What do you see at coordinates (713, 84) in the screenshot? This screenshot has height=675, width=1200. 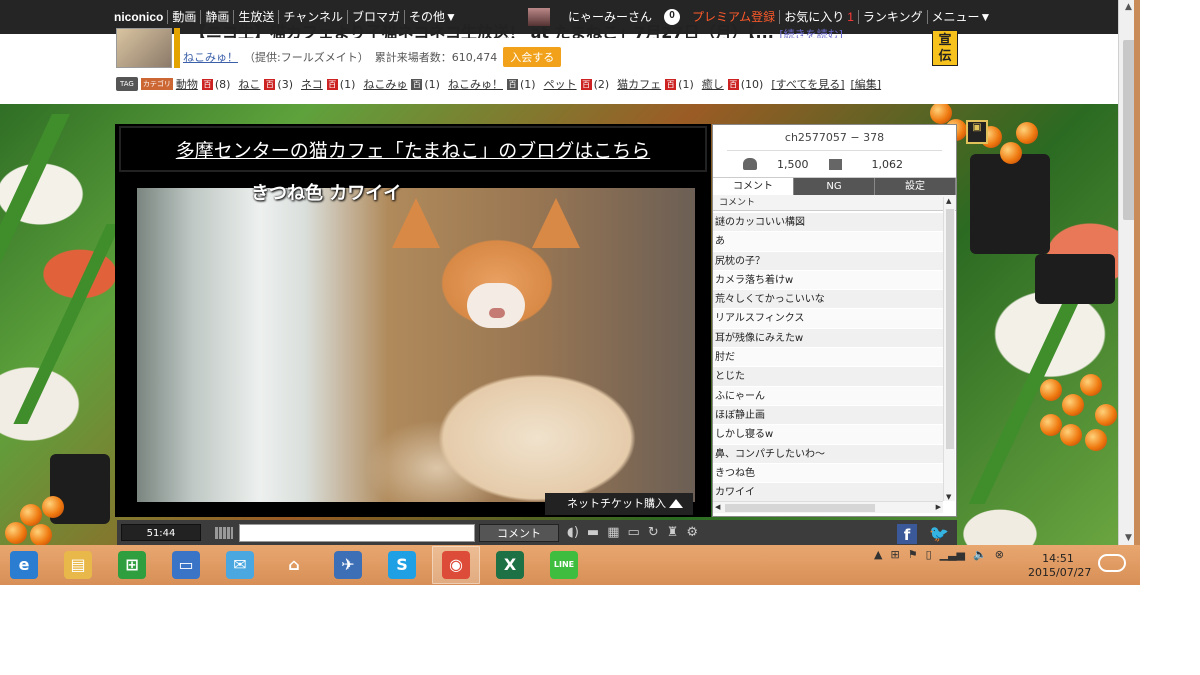 I see `tag-link: 癒し` at bounding box center [713, 84].